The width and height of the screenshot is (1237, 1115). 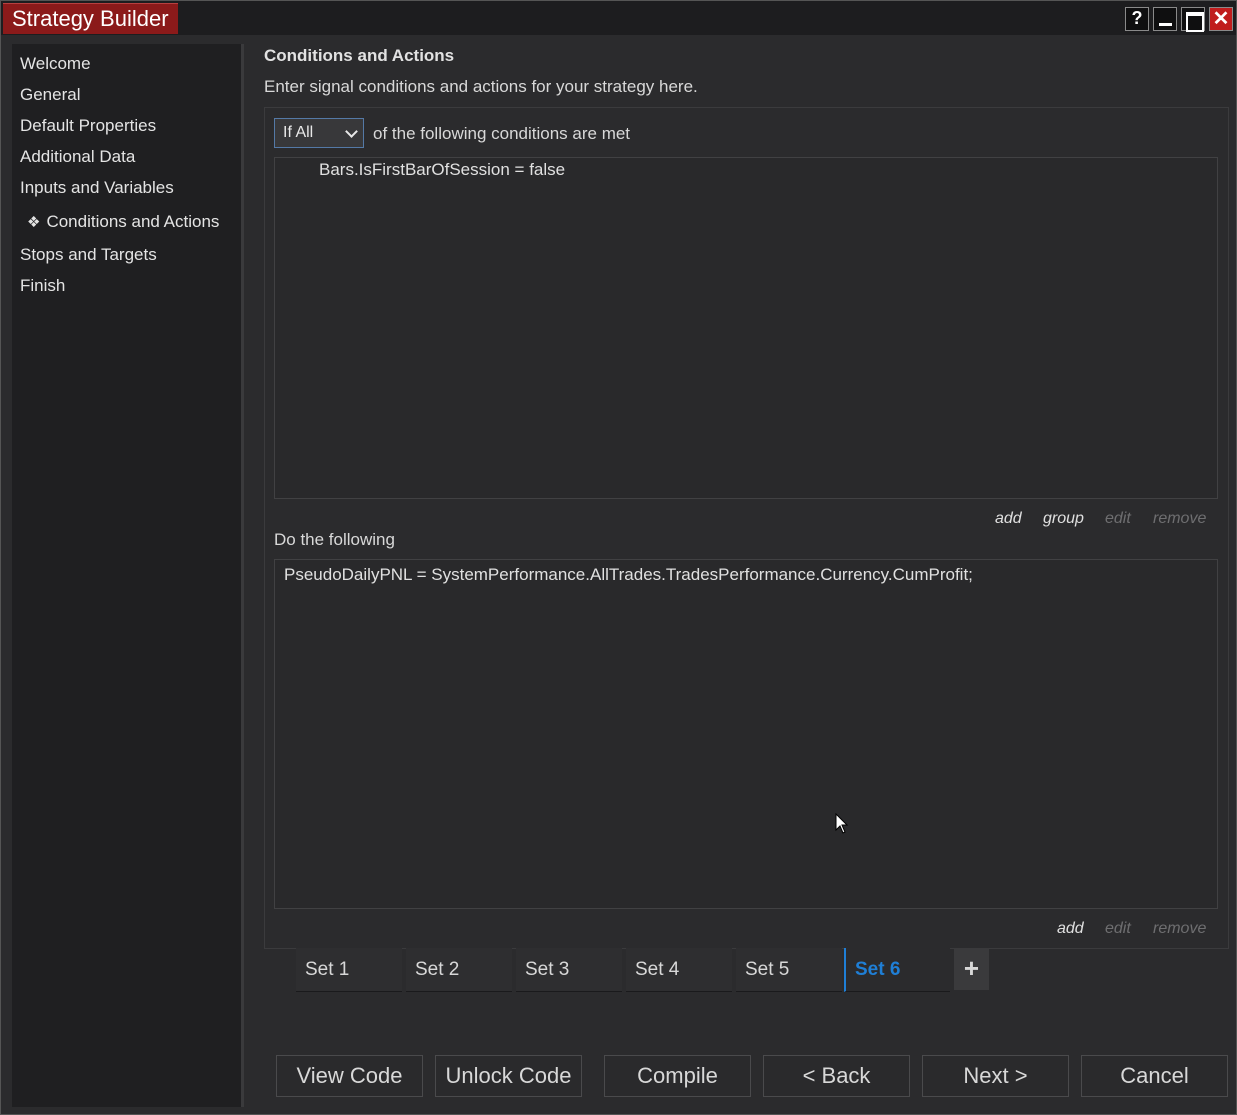 I want to click on compile-button: Compile, so click(x=677, y=1076).